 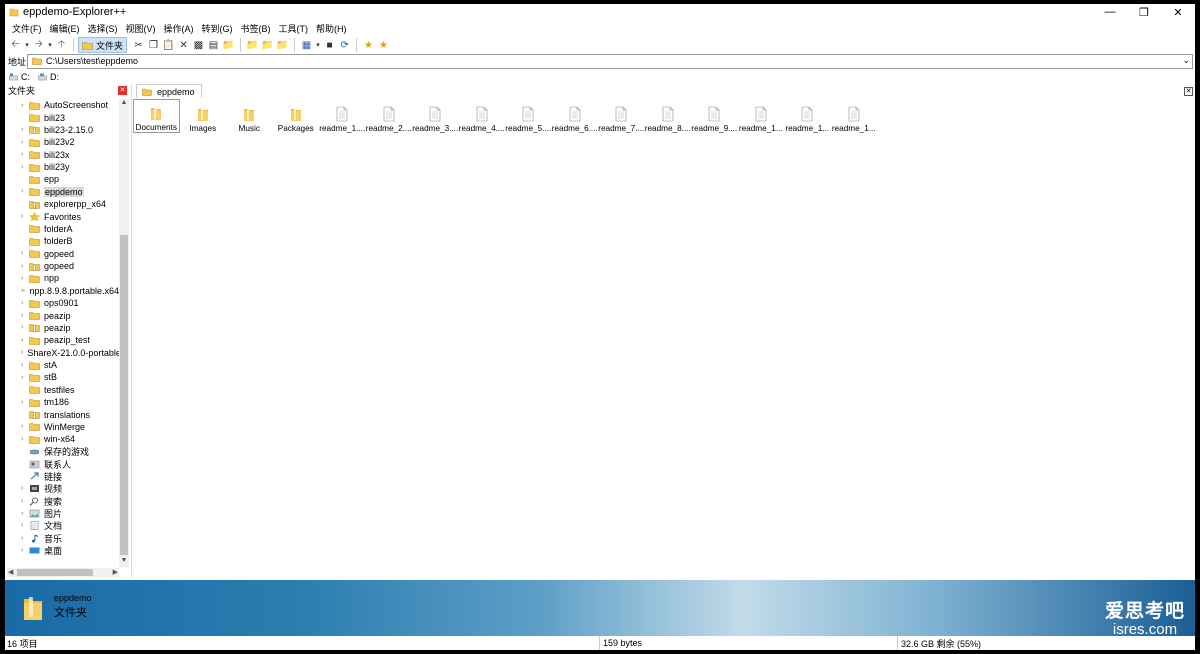 I want to click on tree-item: › tm186, so click(x=62, y=402).